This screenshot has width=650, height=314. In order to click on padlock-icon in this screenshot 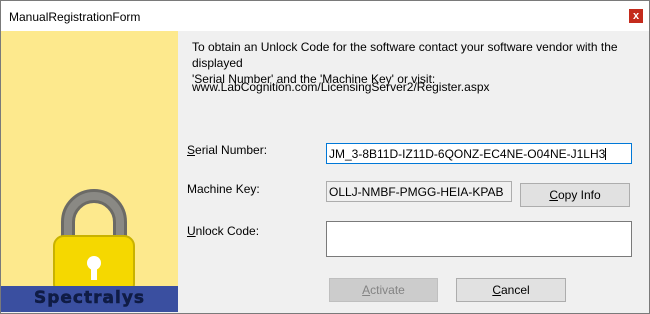, I will do `click(94, 242)`.